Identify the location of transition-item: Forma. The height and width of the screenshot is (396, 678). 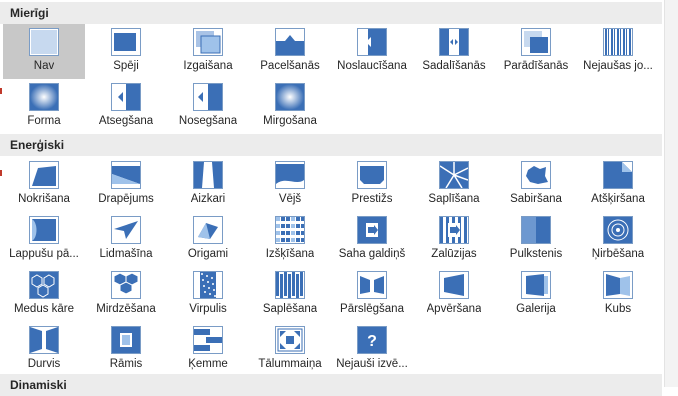
(44, 106).